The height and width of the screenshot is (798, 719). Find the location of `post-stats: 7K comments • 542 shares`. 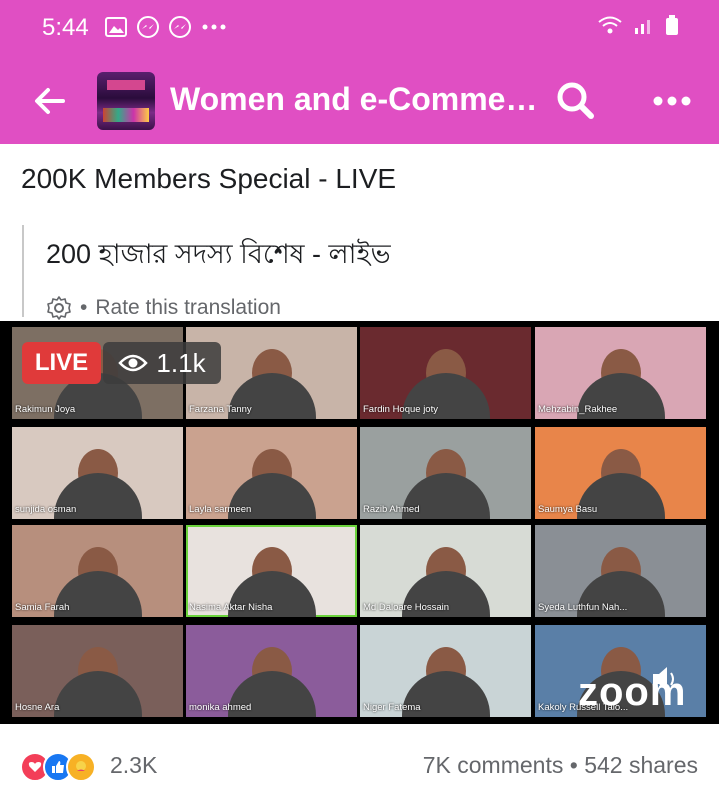

post-stats: 7K comments • 542 shares is located at coordinates (560, 765).